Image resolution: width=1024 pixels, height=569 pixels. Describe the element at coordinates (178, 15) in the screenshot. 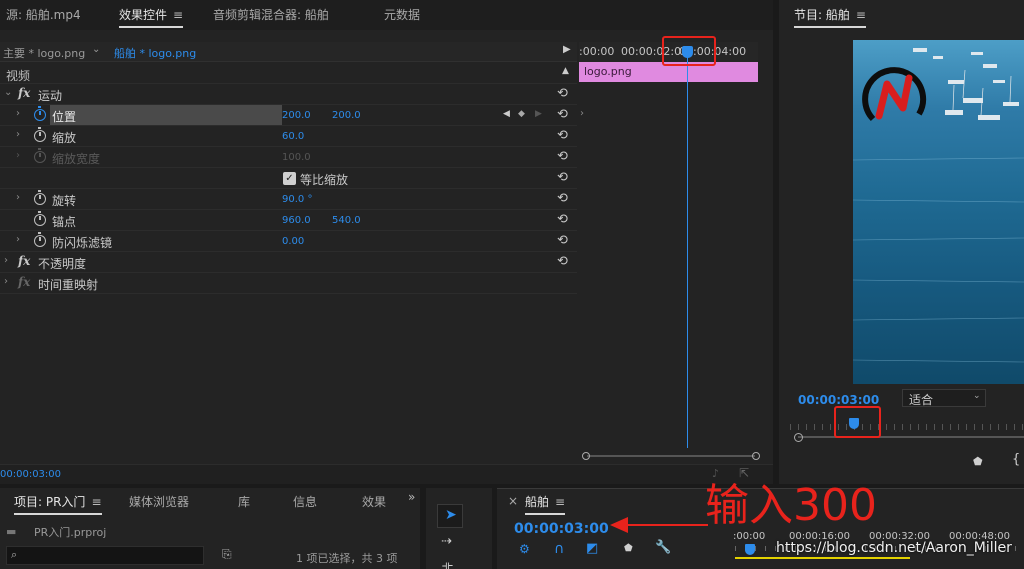

I see `tab-menu-icon: ≡` at that location.